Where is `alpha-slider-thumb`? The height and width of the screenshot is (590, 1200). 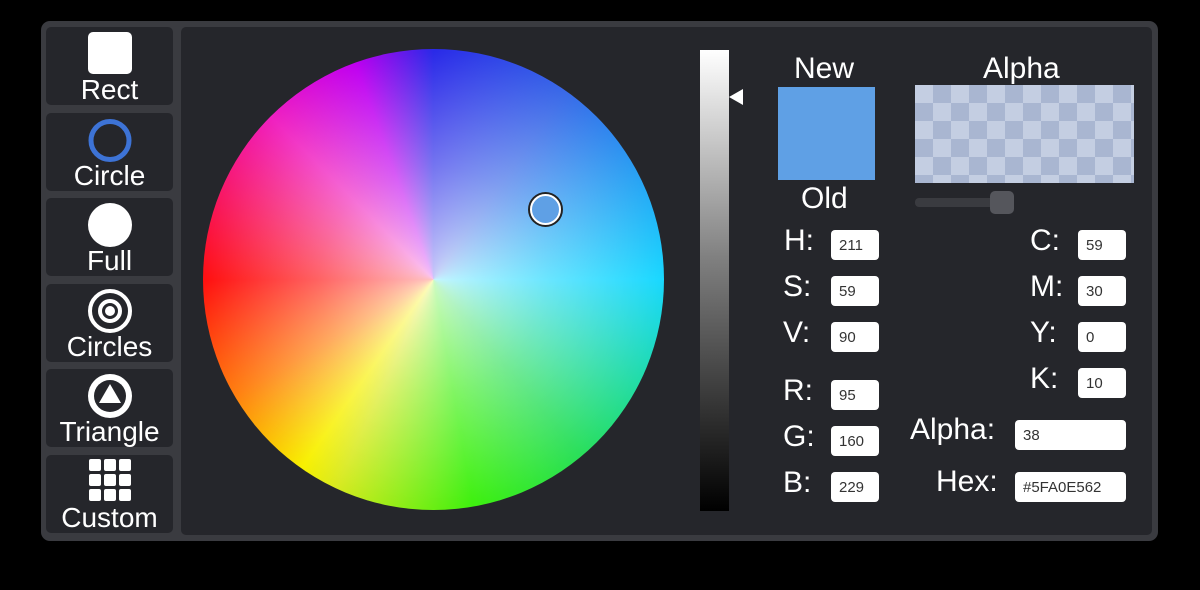 alpha-slider-thumb is located at coordinates (1002, 202).